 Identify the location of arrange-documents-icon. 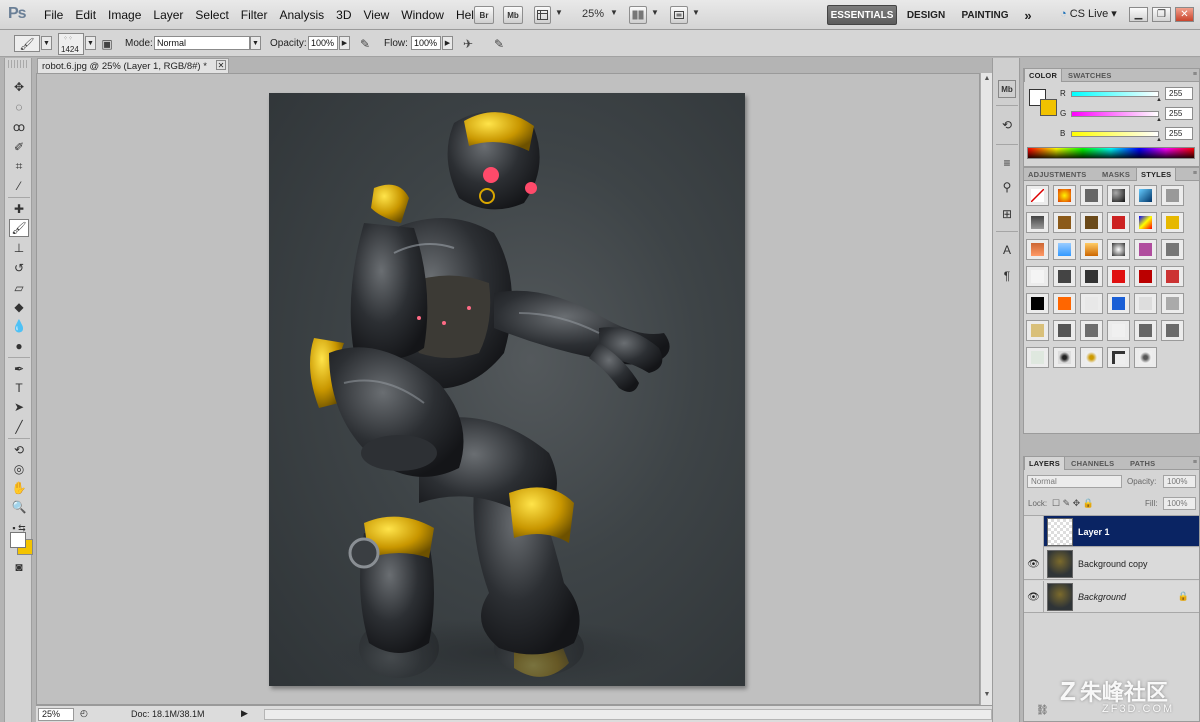
(638, 15).